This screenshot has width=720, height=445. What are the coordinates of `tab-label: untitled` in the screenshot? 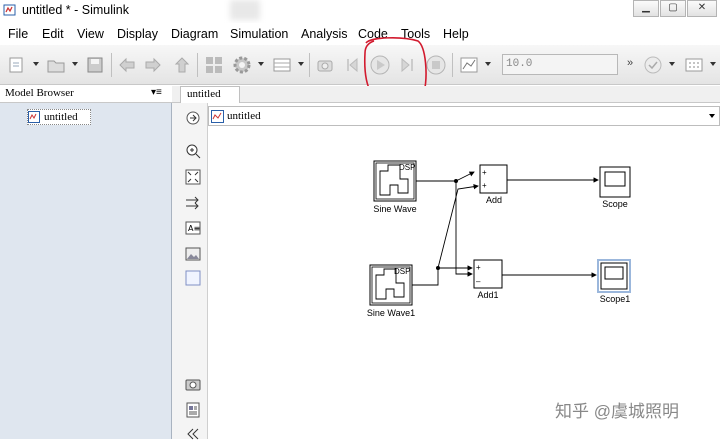 It's located at (204, 94).